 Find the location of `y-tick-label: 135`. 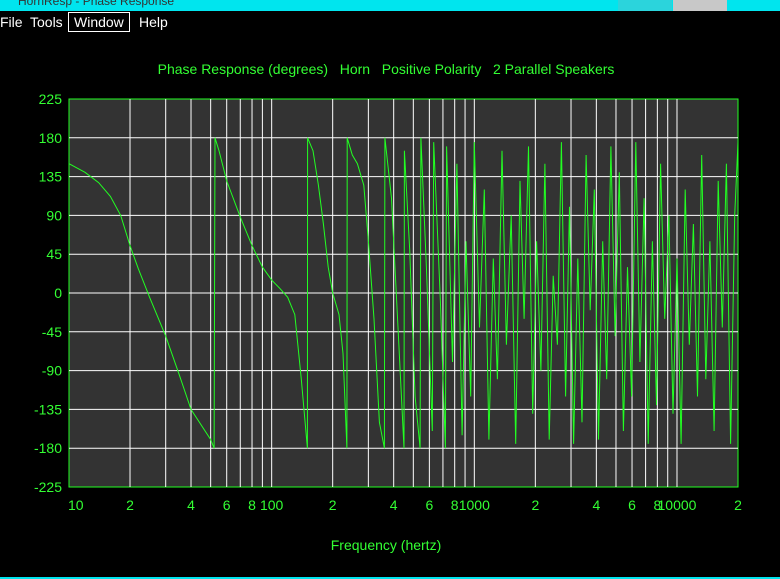

y-tick-label: 135 is located at coordinates (51, 177).